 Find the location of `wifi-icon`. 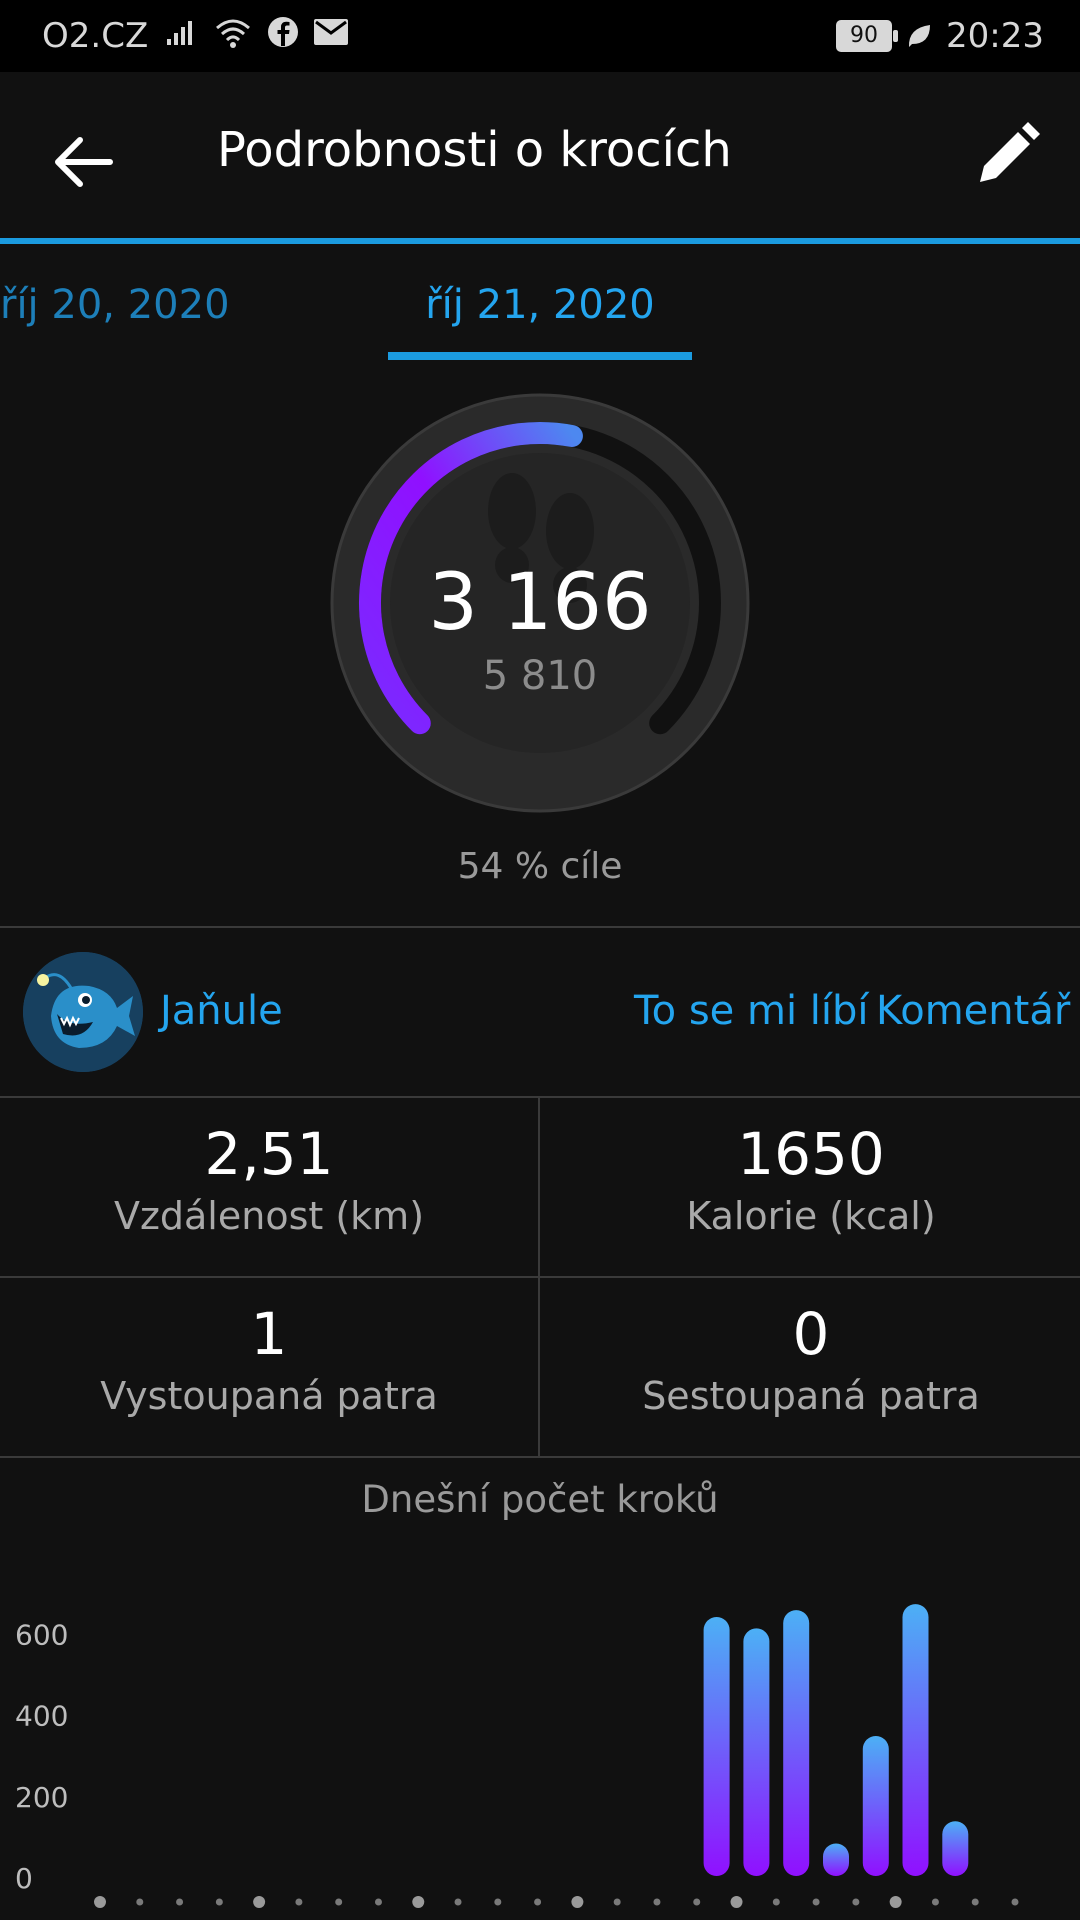

wifi-icon is located at coordinates (233, 33).